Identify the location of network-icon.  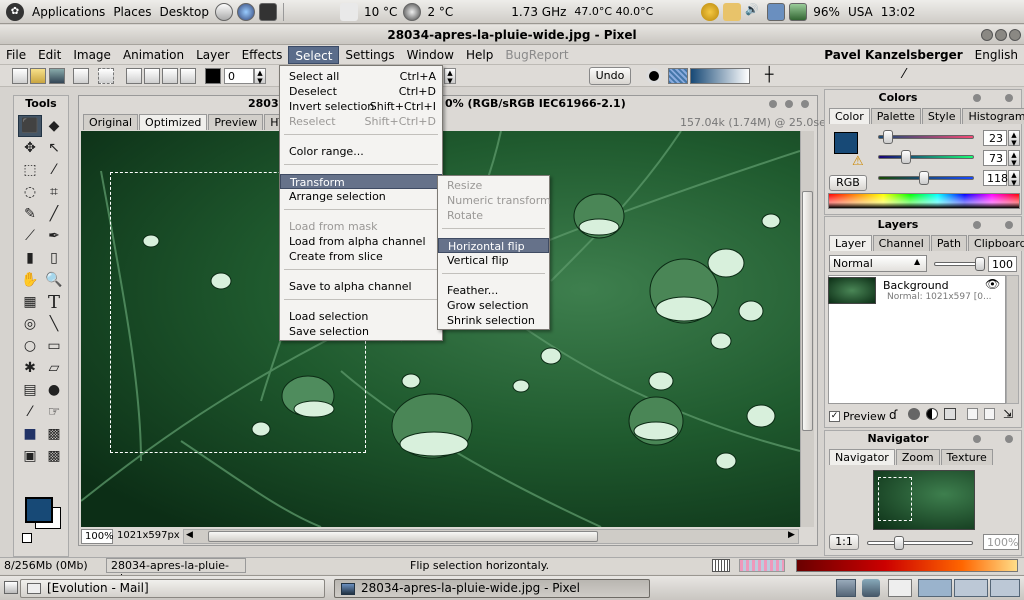
(776, 11).